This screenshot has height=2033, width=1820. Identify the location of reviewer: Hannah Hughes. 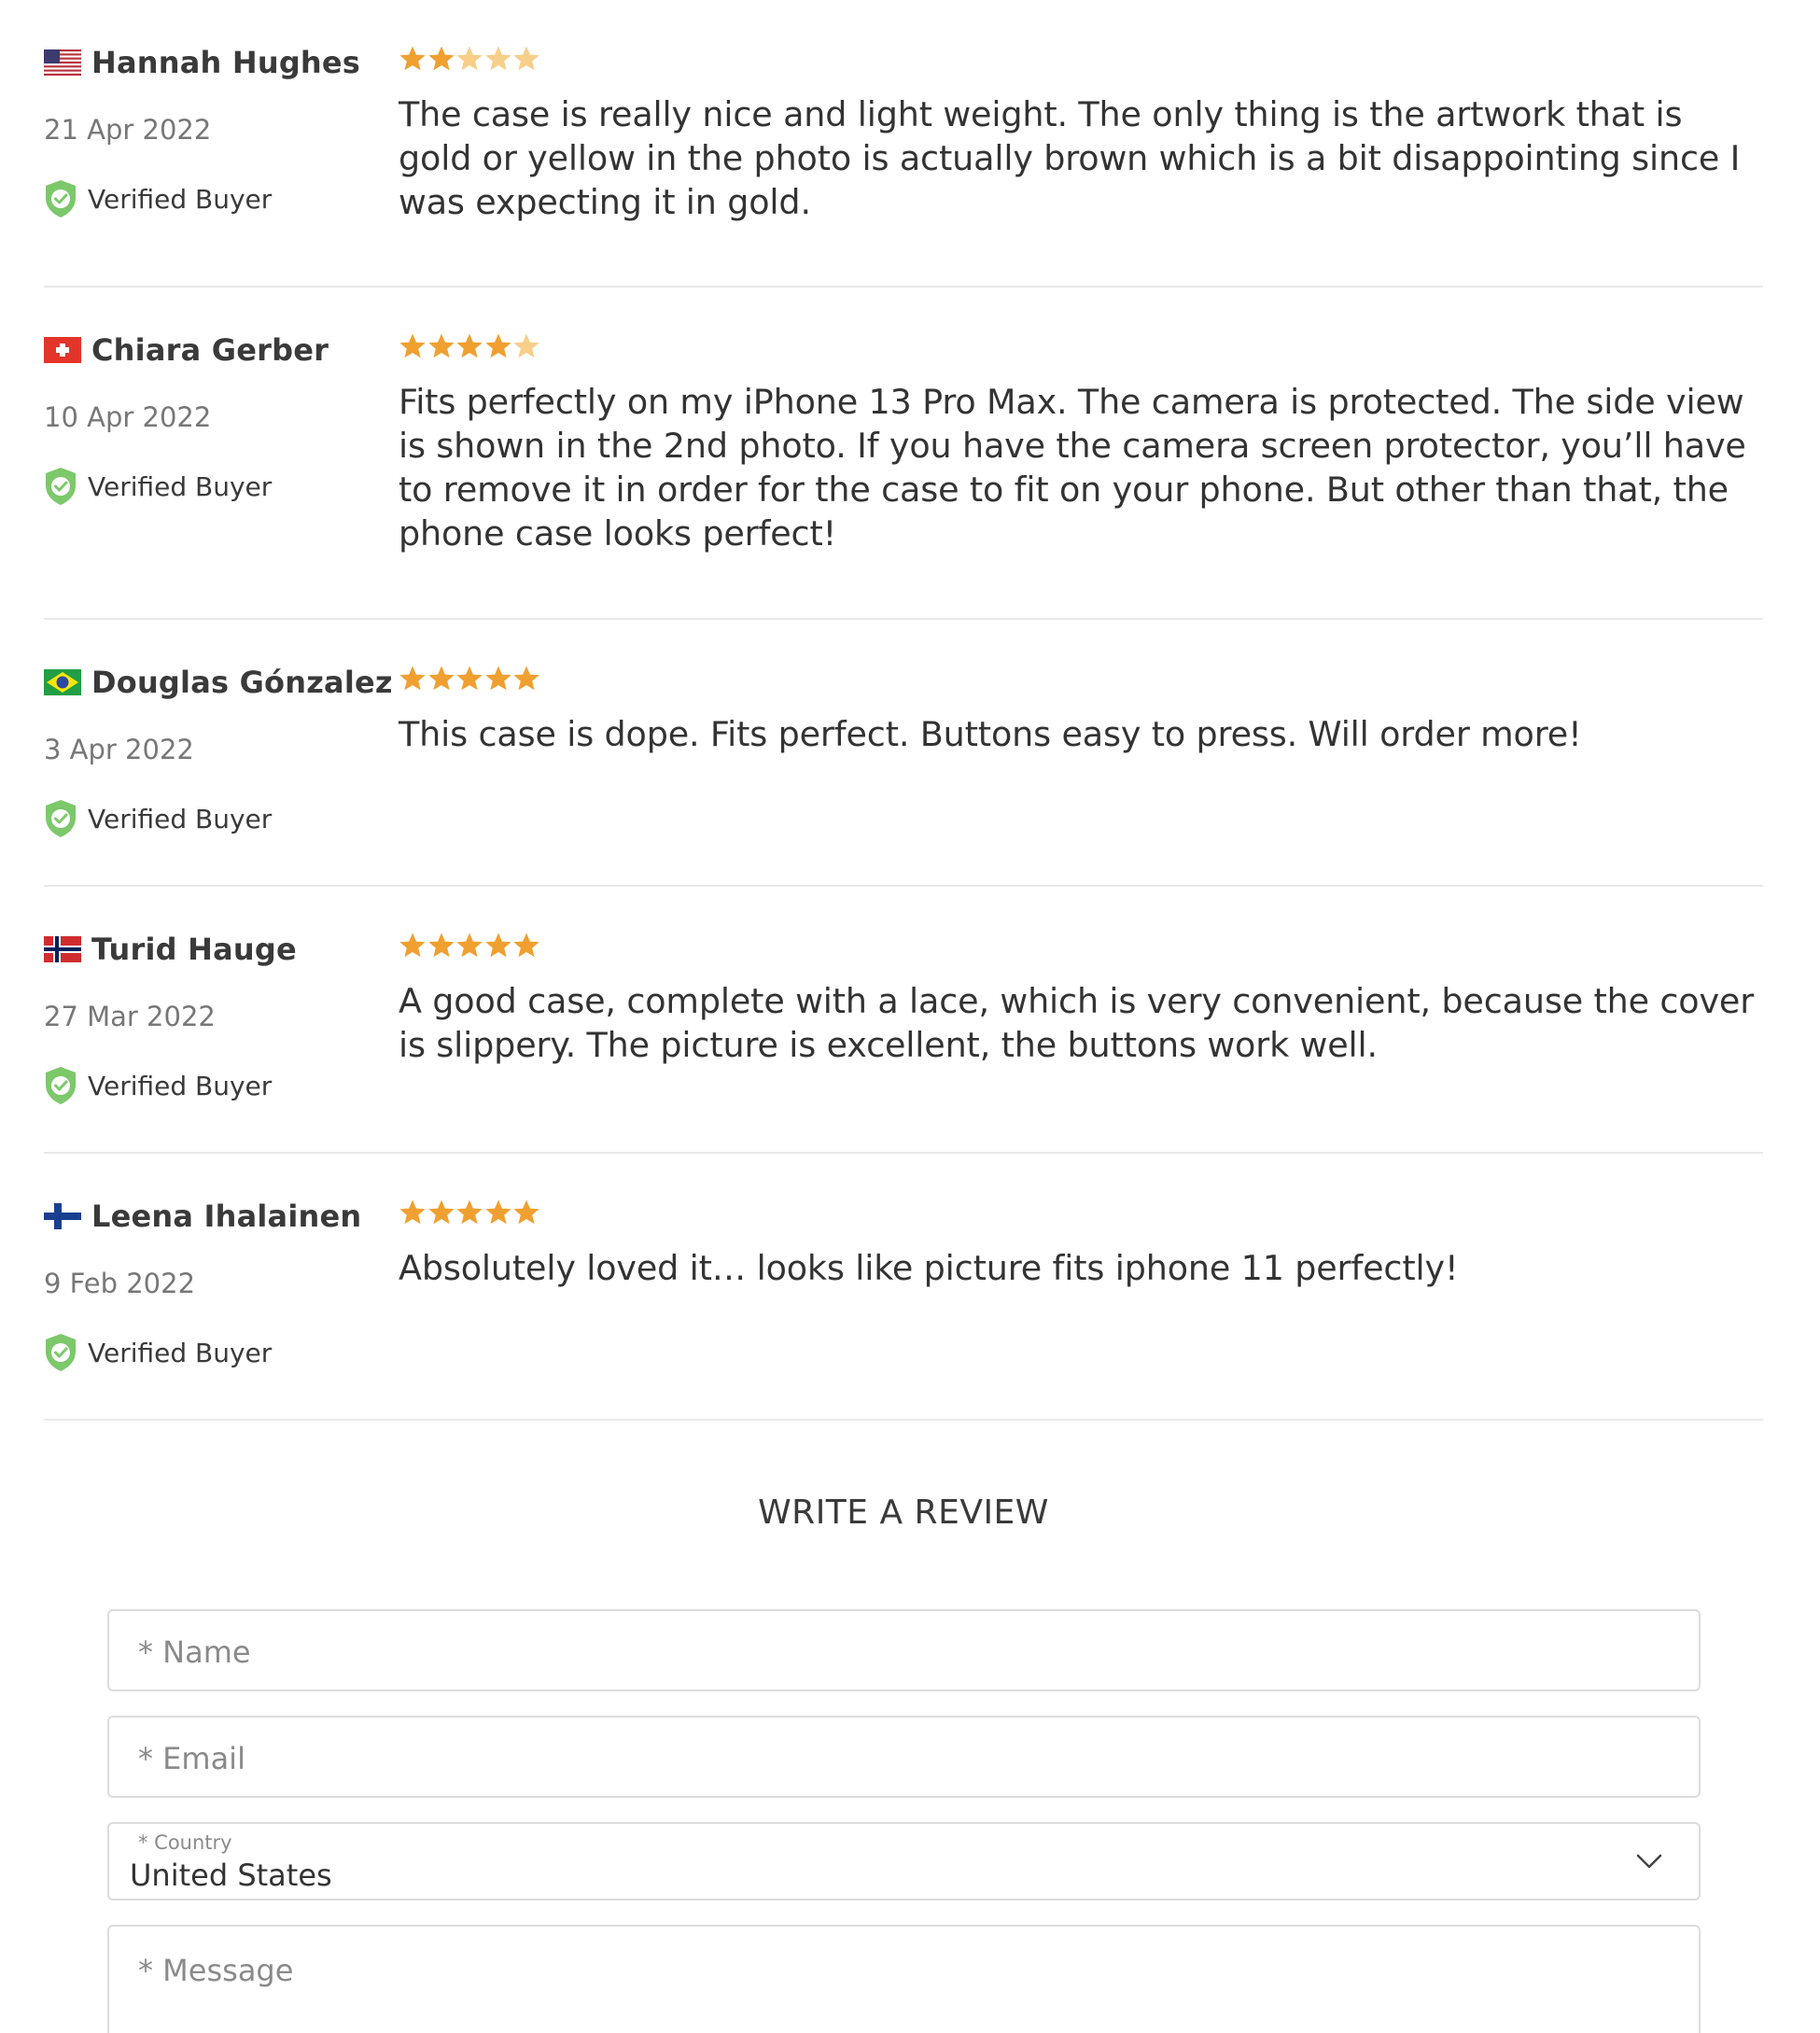
(202, 62).